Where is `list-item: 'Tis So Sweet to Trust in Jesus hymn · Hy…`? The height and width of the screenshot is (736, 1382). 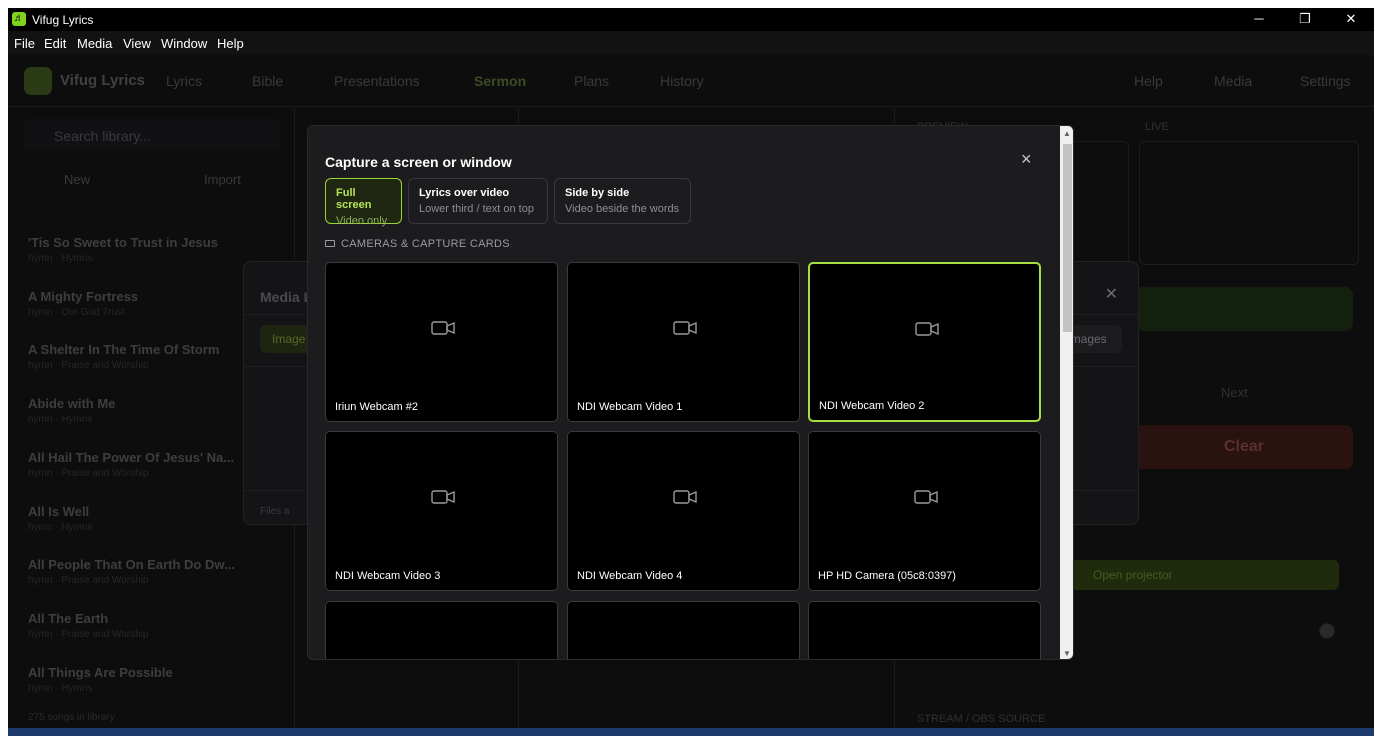 list-item: 'Tis So Sweet to Trust in Jesus hymn · Hy… is located at coordinates (143, 249).